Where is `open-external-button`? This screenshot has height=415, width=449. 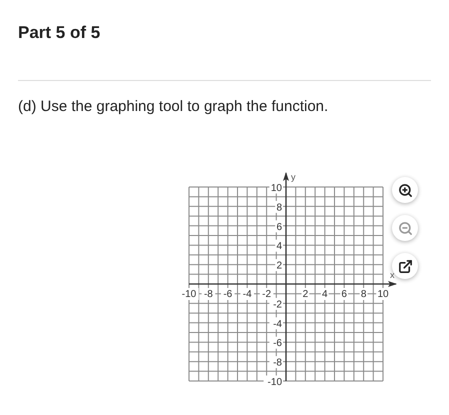 open-external-button is located at coordinates (405, 266).